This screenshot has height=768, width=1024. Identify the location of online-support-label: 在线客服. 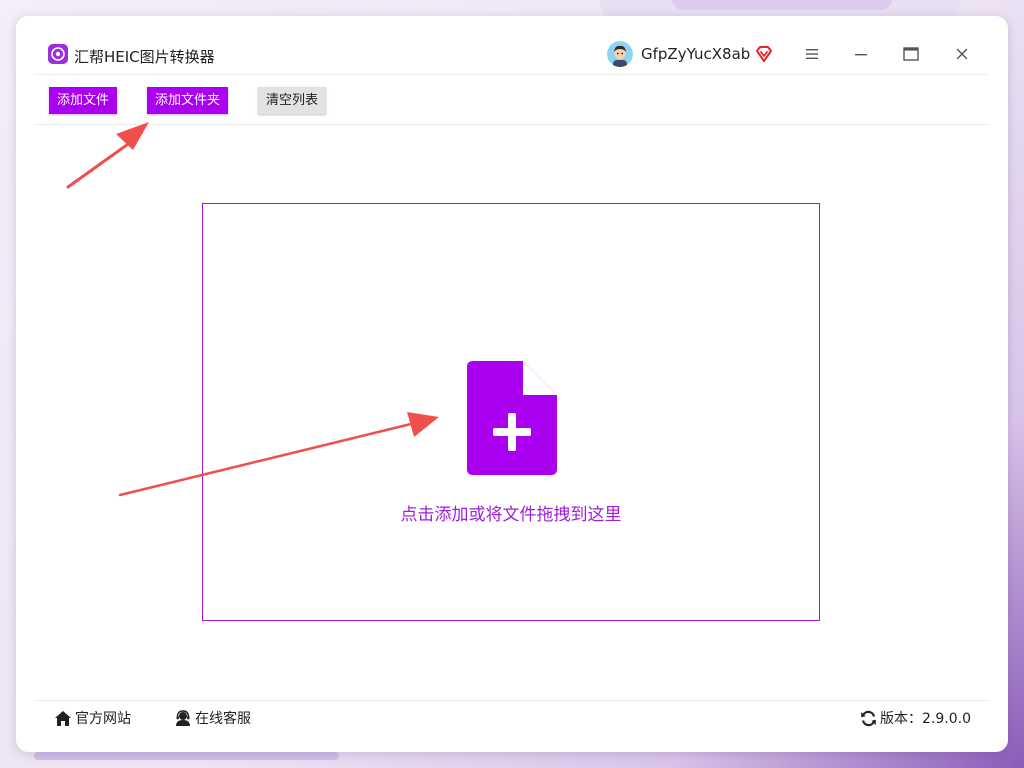
(223, 719).